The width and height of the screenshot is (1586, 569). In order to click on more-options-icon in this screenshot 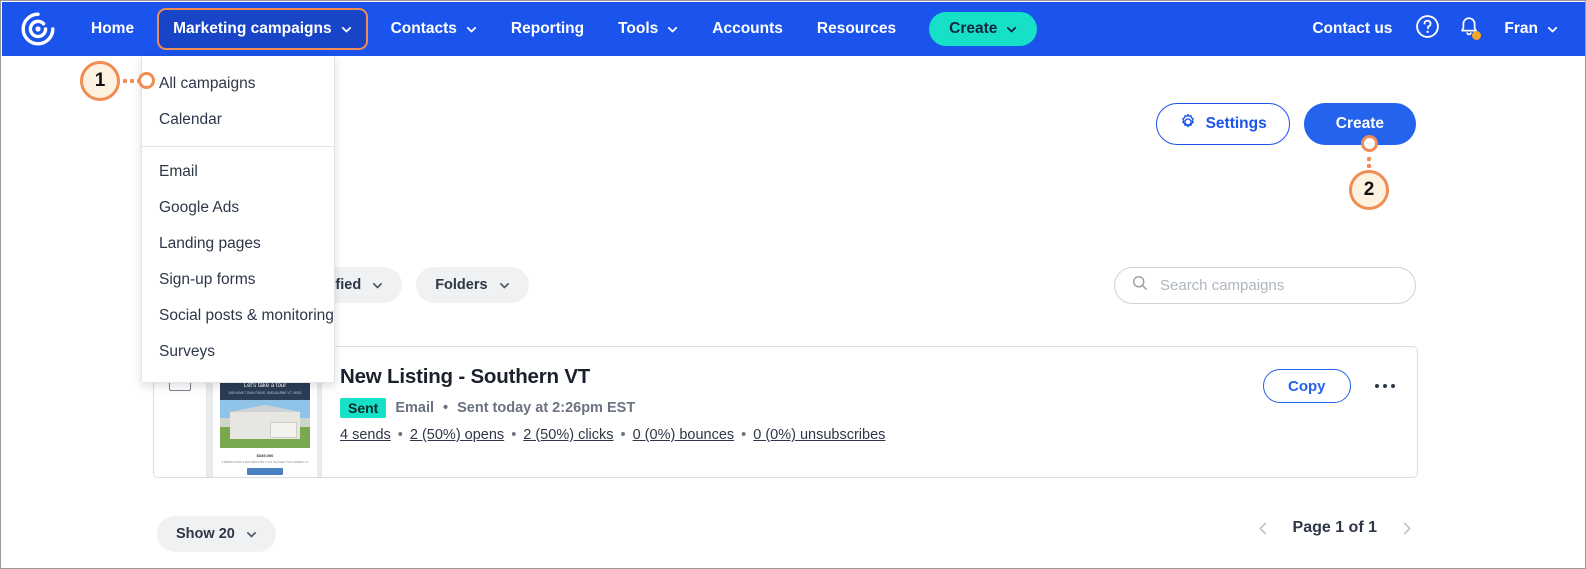, I will do `click(1385, 386)`.